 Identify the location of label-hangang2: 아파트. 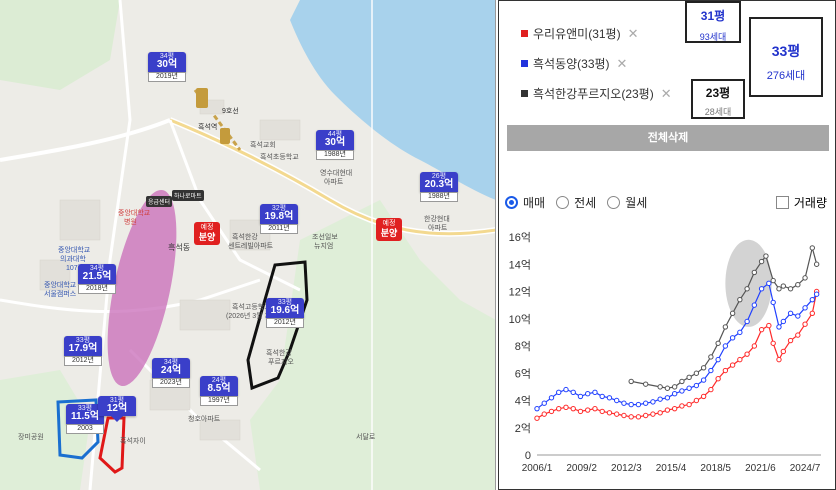
(438, 228).